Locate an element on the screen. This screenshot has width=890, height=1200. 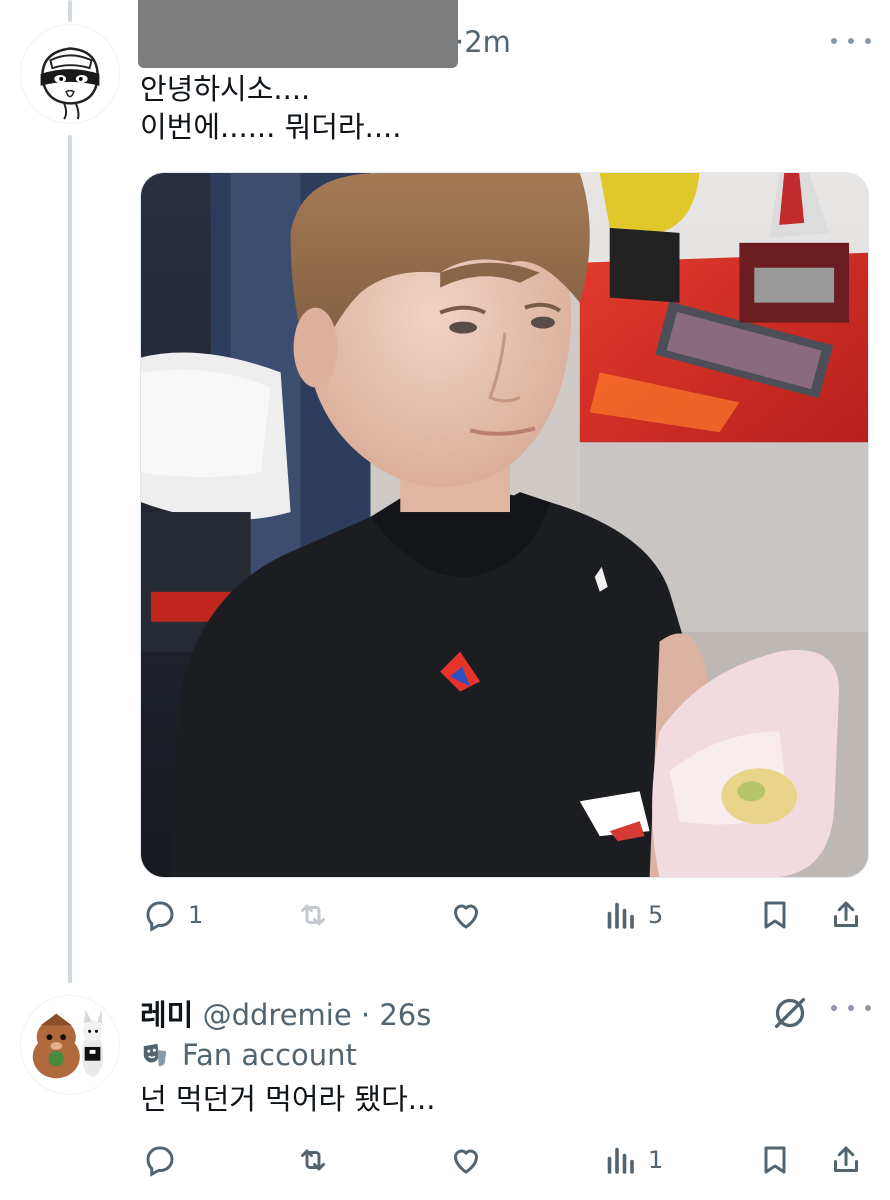
handle-and-time: @ddremie · 26s is located at coordinates (317, 1015).